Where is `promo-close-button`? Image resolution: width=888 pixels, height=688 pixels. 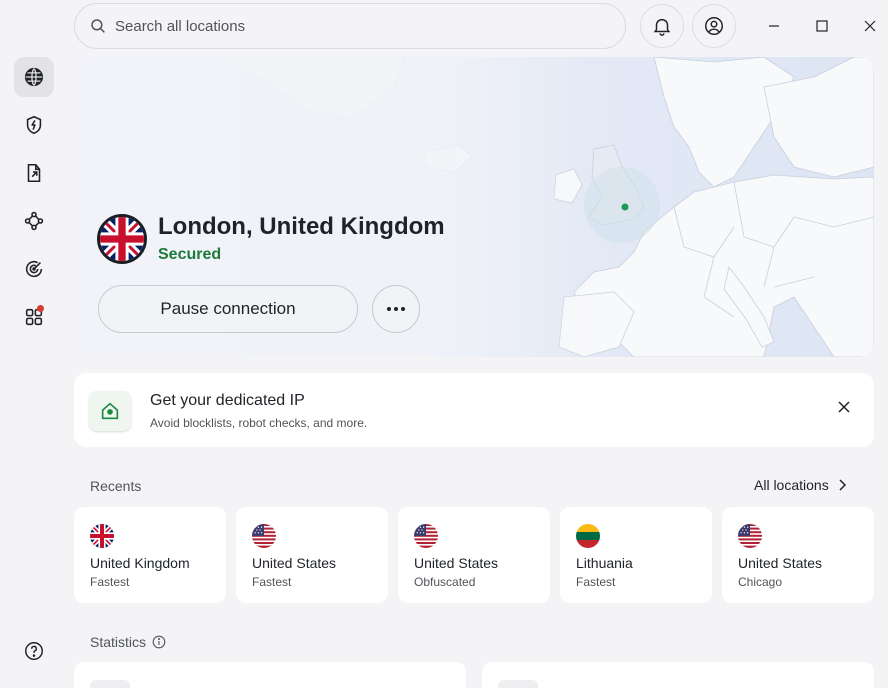 promo-close-button is located at coordinates (844, 407).